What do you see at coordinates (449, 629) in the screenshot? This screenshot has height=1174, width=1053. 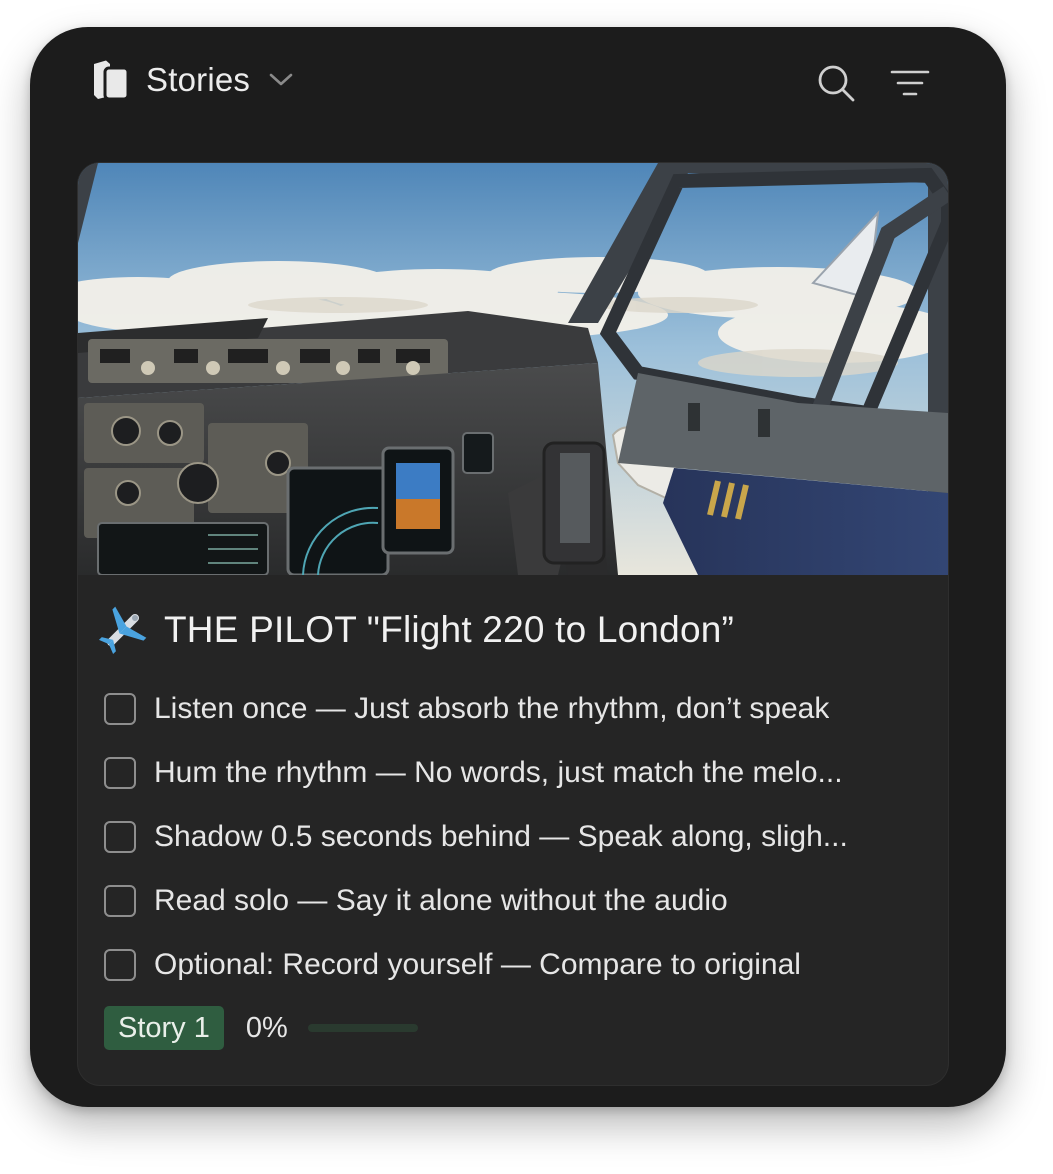 I see `story-title: THE PILOT "Flight 220 to London”` at bounding box center [449, 629].